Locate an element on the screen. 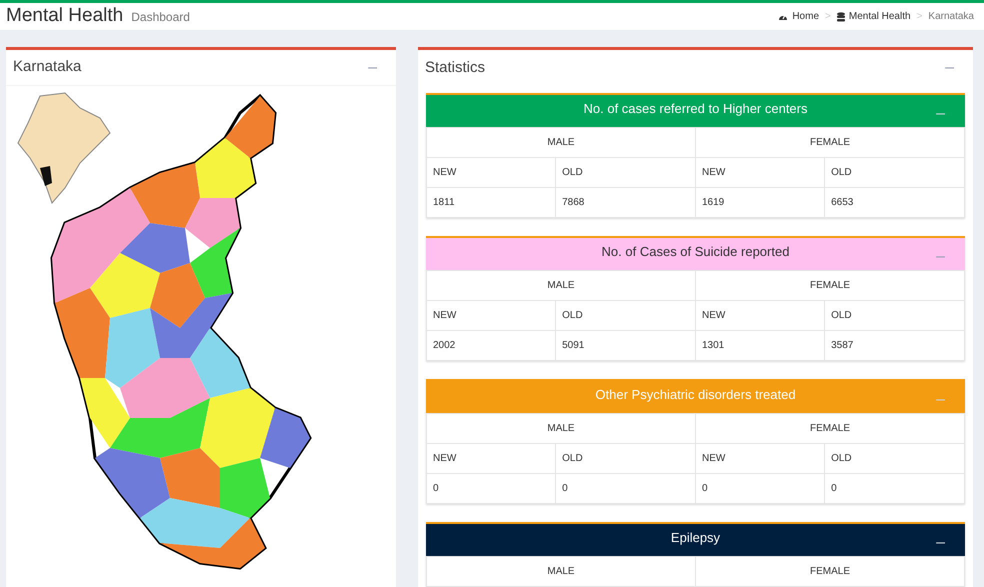 The height and width of the screenshot is (587, 984). database-icon is located at coordinates (840, 17).